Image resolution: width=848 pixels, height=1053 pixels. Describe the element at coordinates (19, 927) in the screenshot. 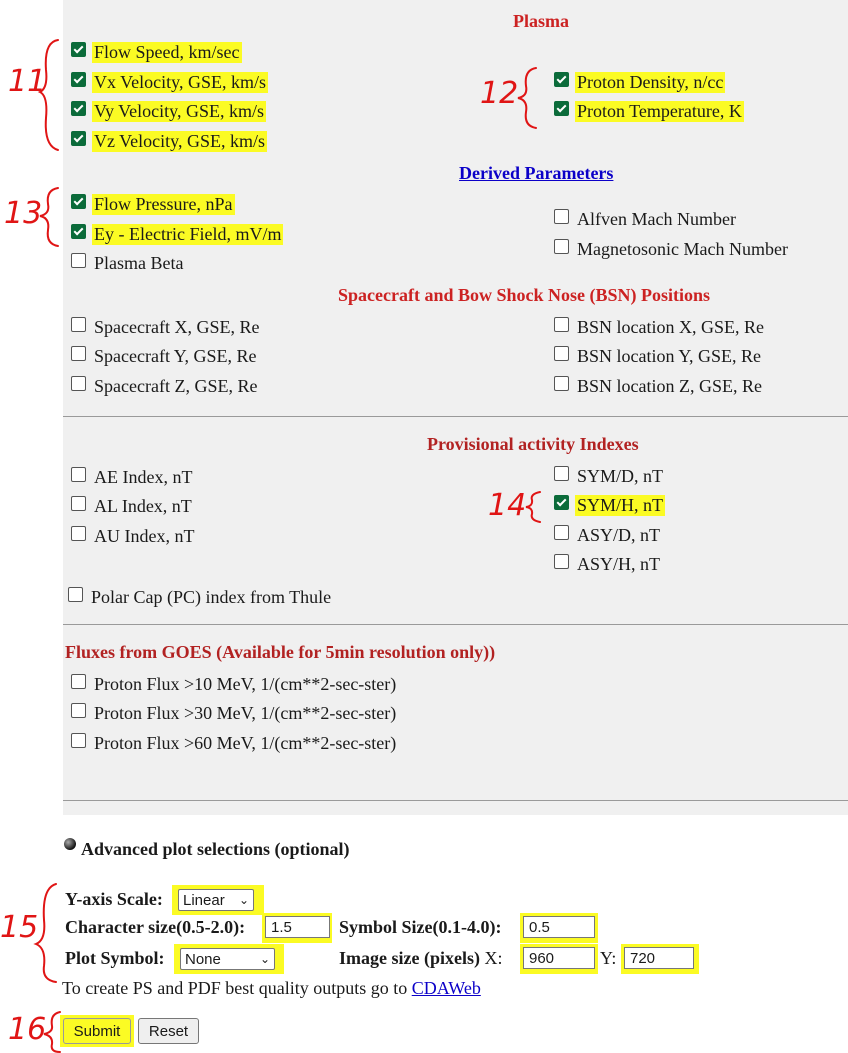

I see `annotation-15: 15` at that location.